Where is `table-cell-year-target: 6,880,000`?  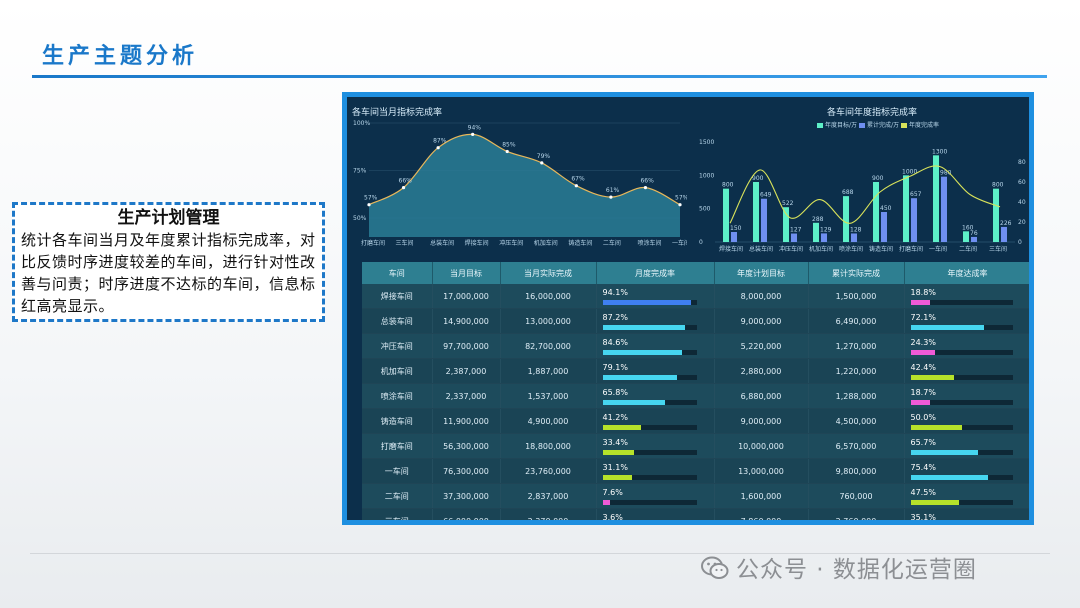
table-cell-year-target: 6,880,000 is located at coordinates (761, 396).